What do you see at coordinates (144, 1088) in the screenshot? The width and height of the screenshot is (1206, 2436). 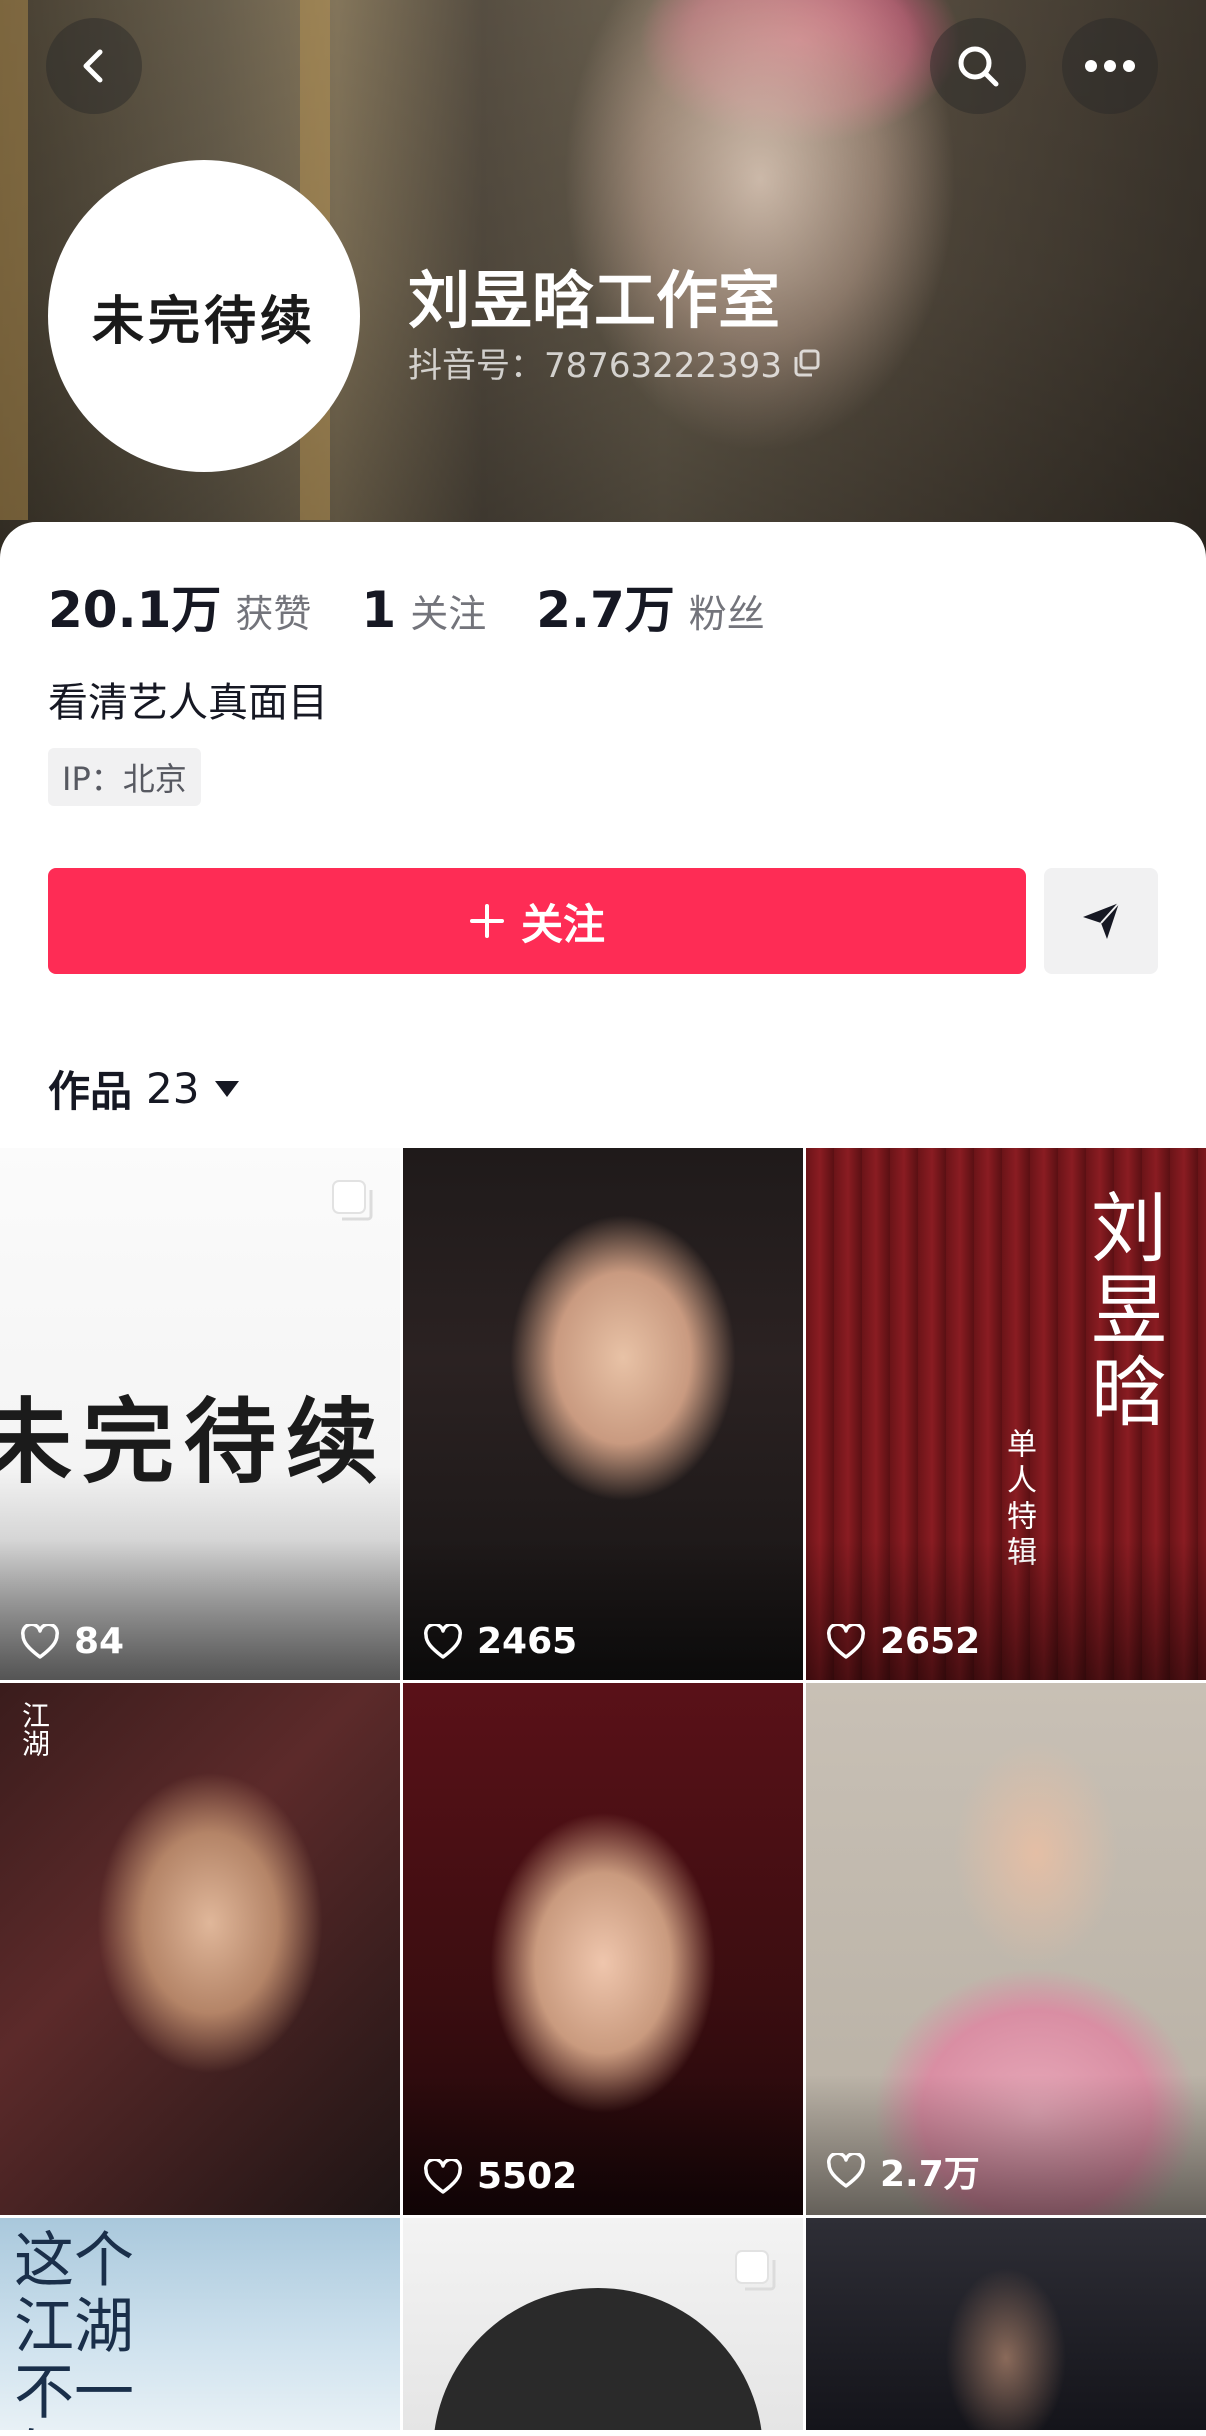 I see `works-tab: 作品 23` at bounding box center [144, 1088].